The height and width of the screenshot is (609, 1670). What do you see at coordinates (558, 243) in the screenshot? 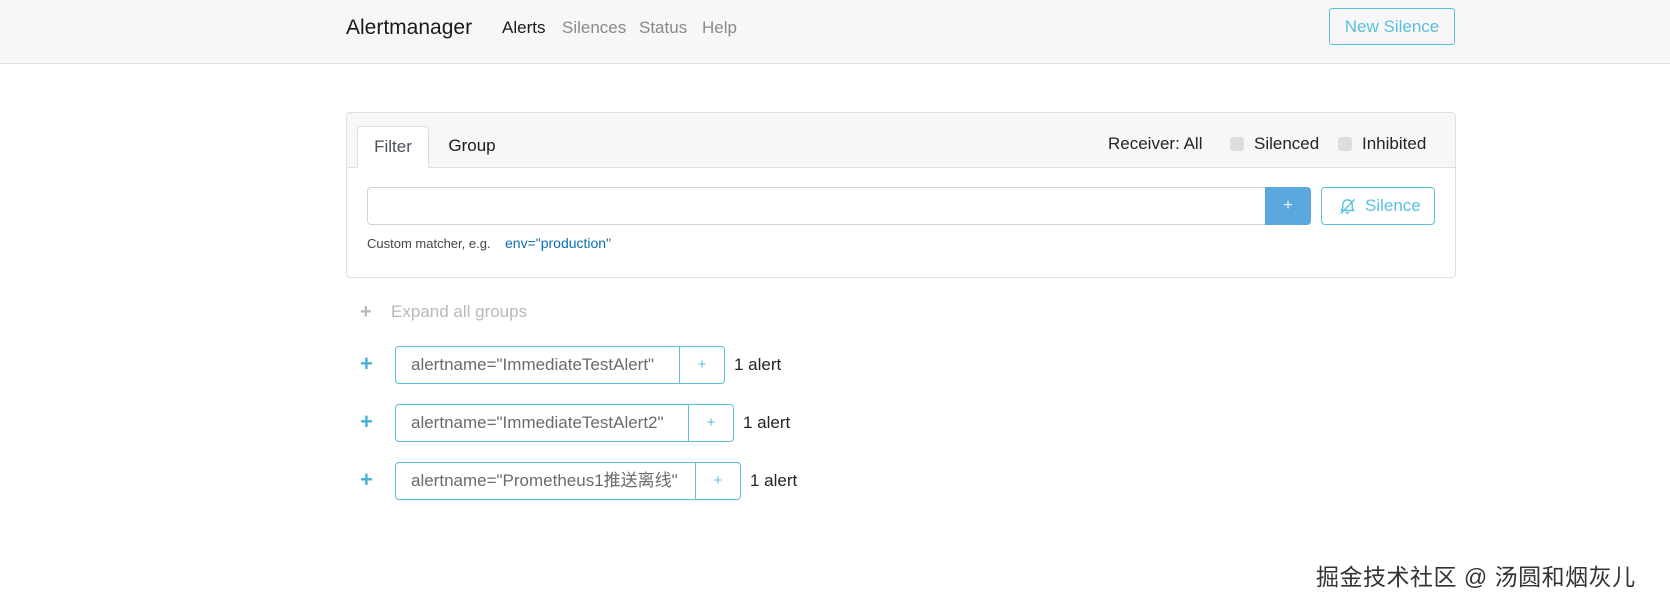
I see `matcher-example: env="production"` at bounding box center [558, 243].